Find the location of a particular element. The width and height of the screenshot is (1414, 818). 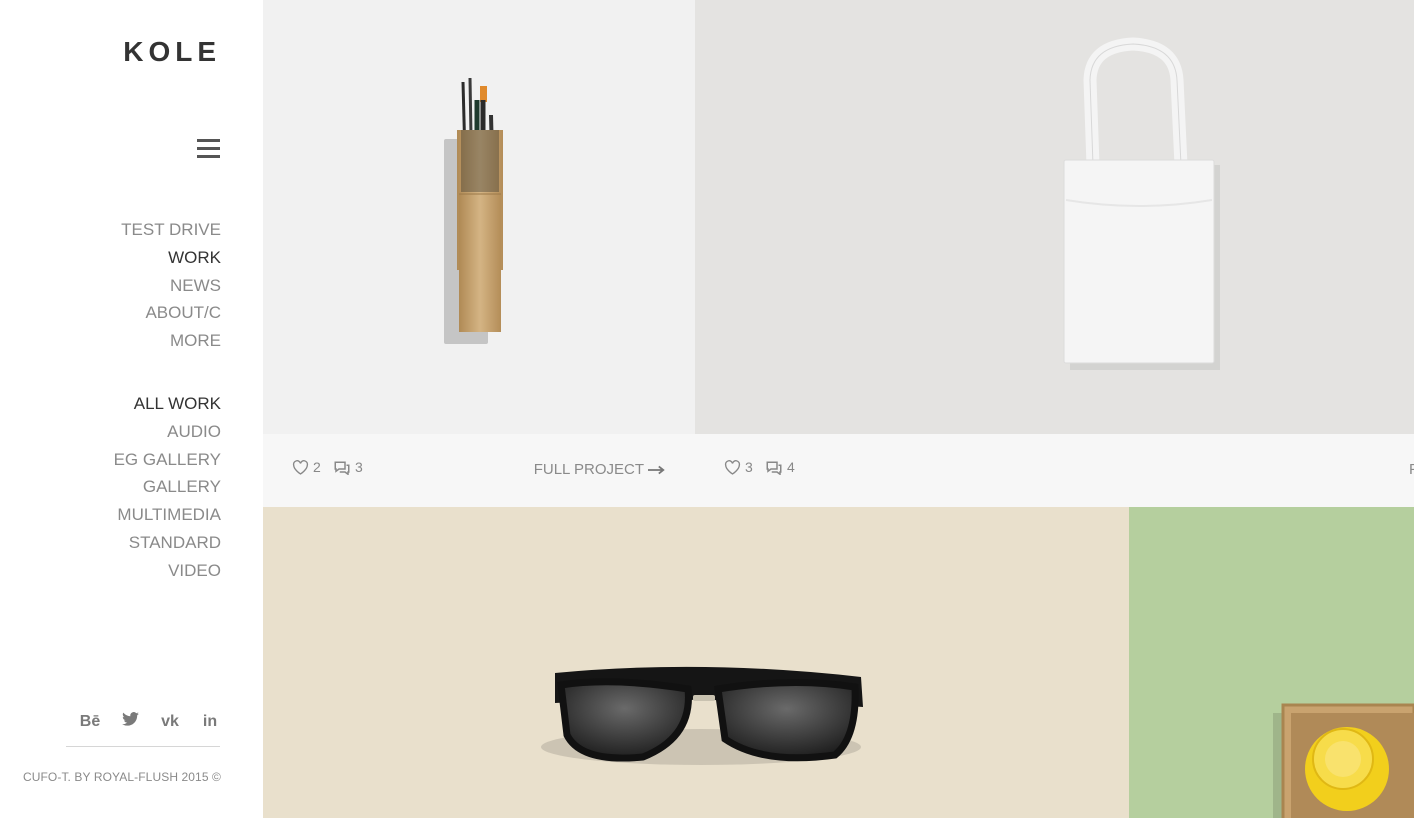

filter-gallery: GALLERY is located at coordinates (167, 487).